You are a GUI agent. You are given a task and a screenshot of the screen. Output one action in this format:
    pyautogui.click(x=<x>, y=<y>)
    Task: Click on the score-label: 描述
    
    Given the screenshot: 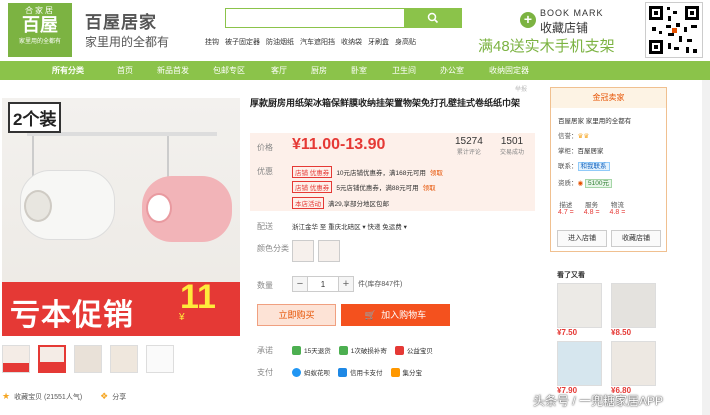 What is the action you would take?
    pyautogui.click(x=566, y=205)
    